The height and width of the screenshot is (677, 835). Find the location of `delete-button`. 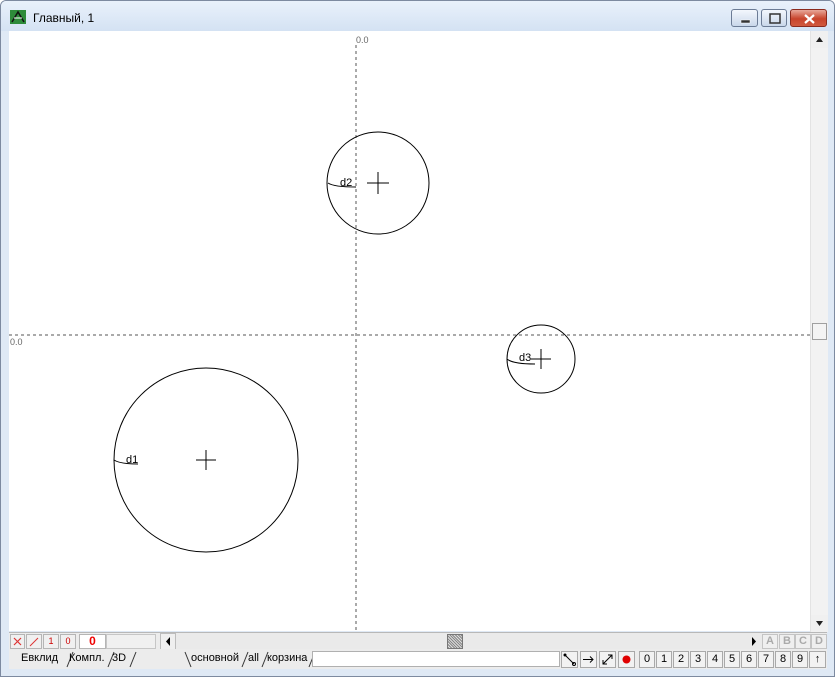

delete-button is located at coordinates (17, 641).